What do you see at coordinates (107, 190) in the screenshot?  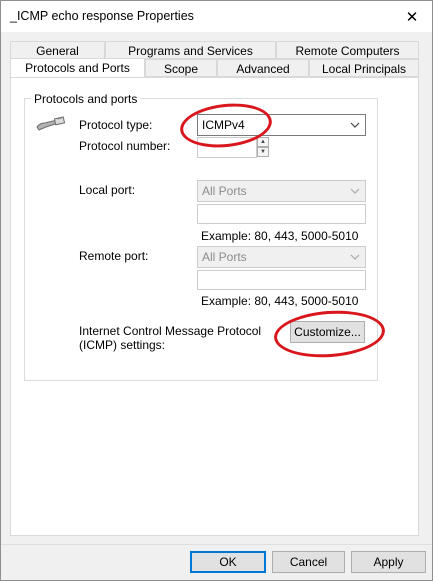 I see `local-port-label: Local port:` at bounding box center [107, 190].